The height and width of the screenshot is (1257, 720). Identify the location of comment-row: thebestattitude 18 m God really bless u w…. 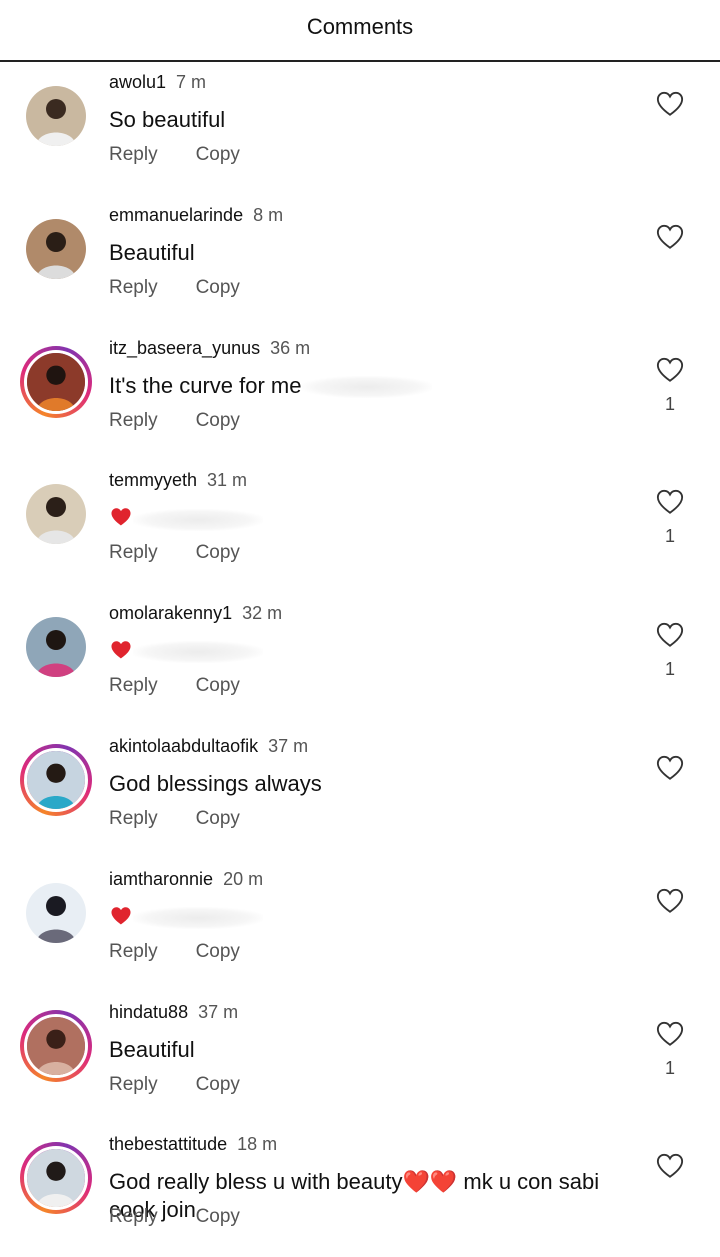
(360, 1190).